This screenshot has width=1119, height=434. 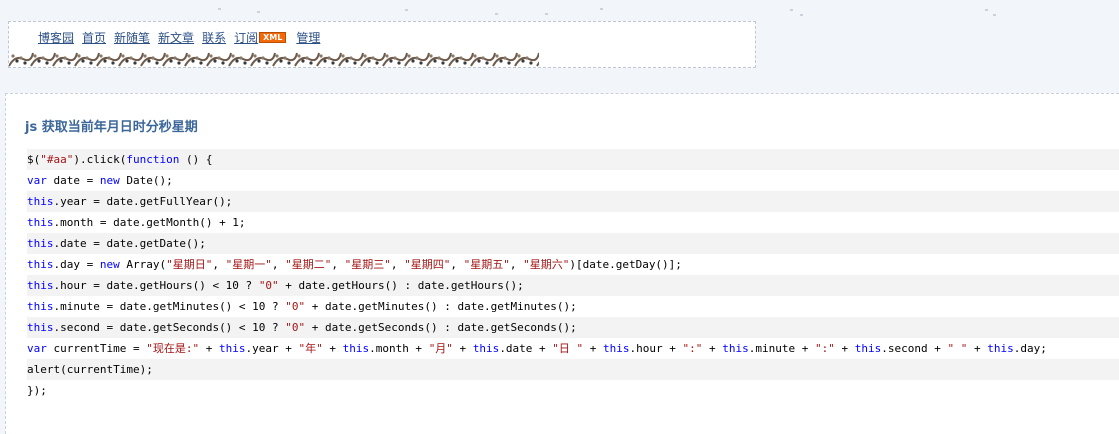 What do you see at coordinates (273, 37) in the screenshot?
I see `xml-feed-badge: XML` at bounding box center [273, 37].